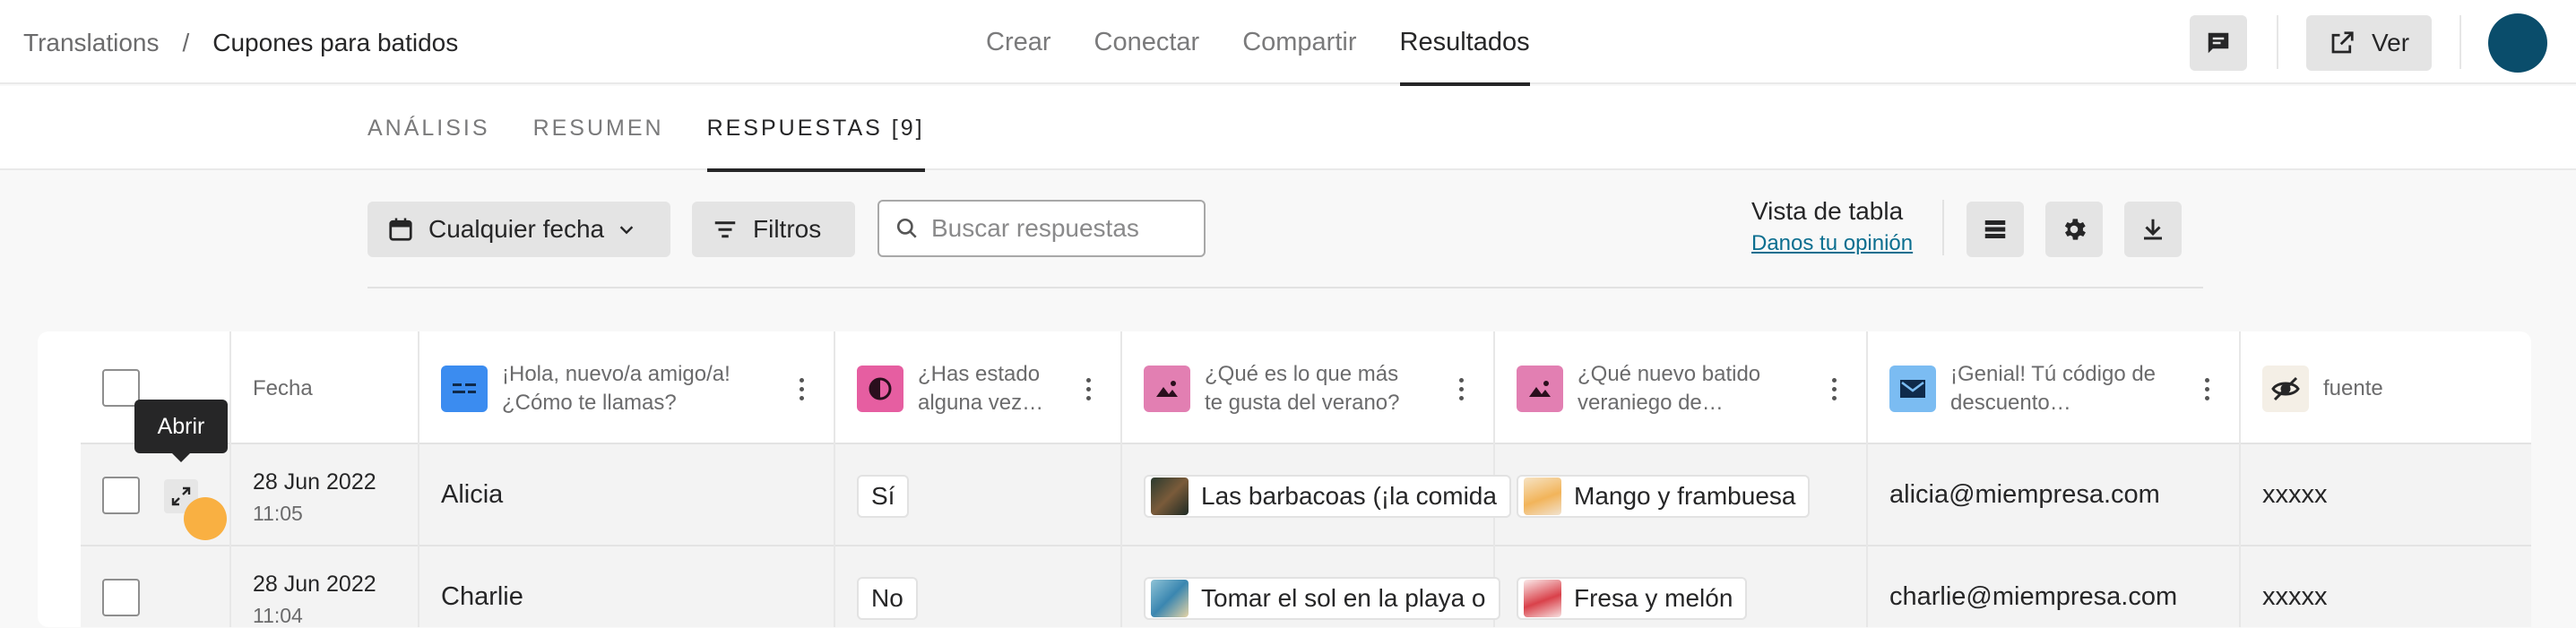 The image size is (2576, 628). Describe the element at coordinates (121, 388) in the screenshot. I see `select-all-checkbox` at that location.